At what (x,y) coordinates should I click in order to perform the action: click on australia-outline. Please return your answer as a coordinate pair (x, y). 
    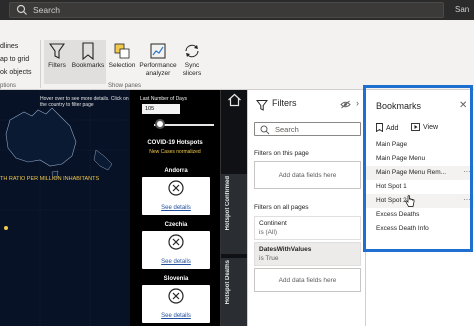
    Looking at the image, I should click on (41, 137).